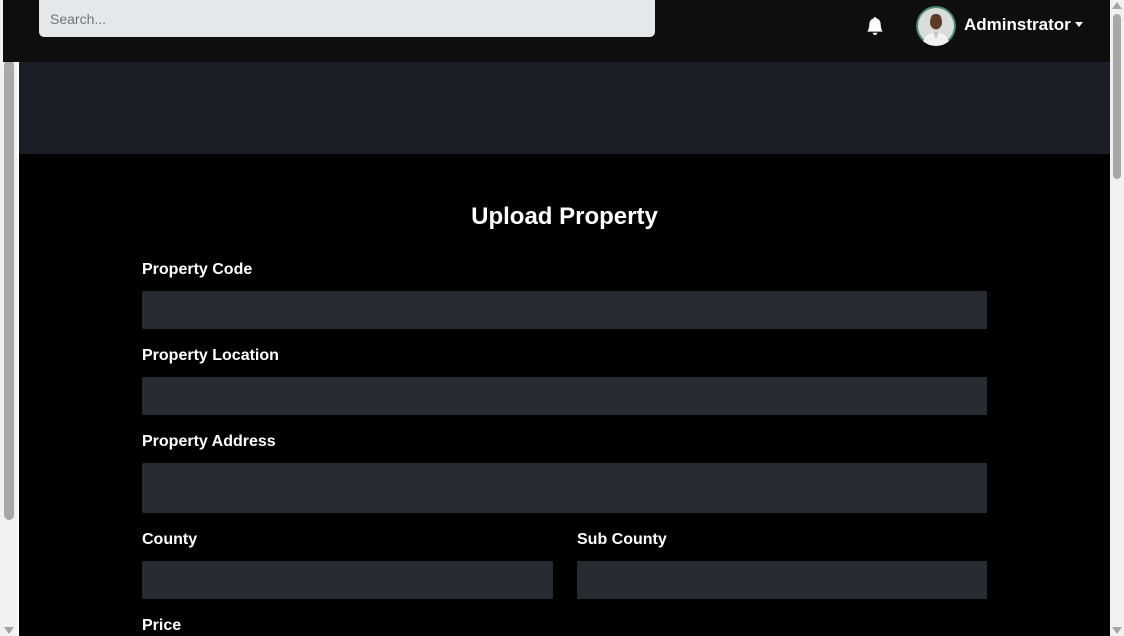 This screenshot has height=636, width=1124. Describe the element at coordinates (1117, 5) in the screenshot. I see `scroll-up-arrow-icon` at that location.